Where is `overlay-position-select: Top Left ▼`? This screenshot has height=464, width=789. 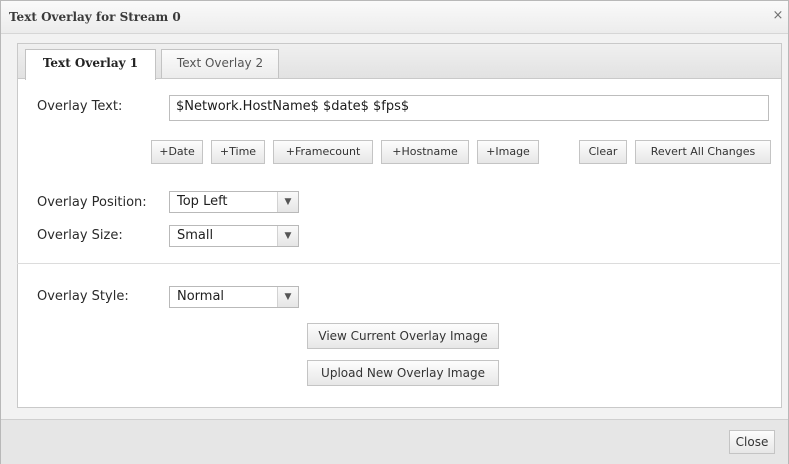 overlay-position-select: Top Left ▼ is located at coordinates (234, 202).